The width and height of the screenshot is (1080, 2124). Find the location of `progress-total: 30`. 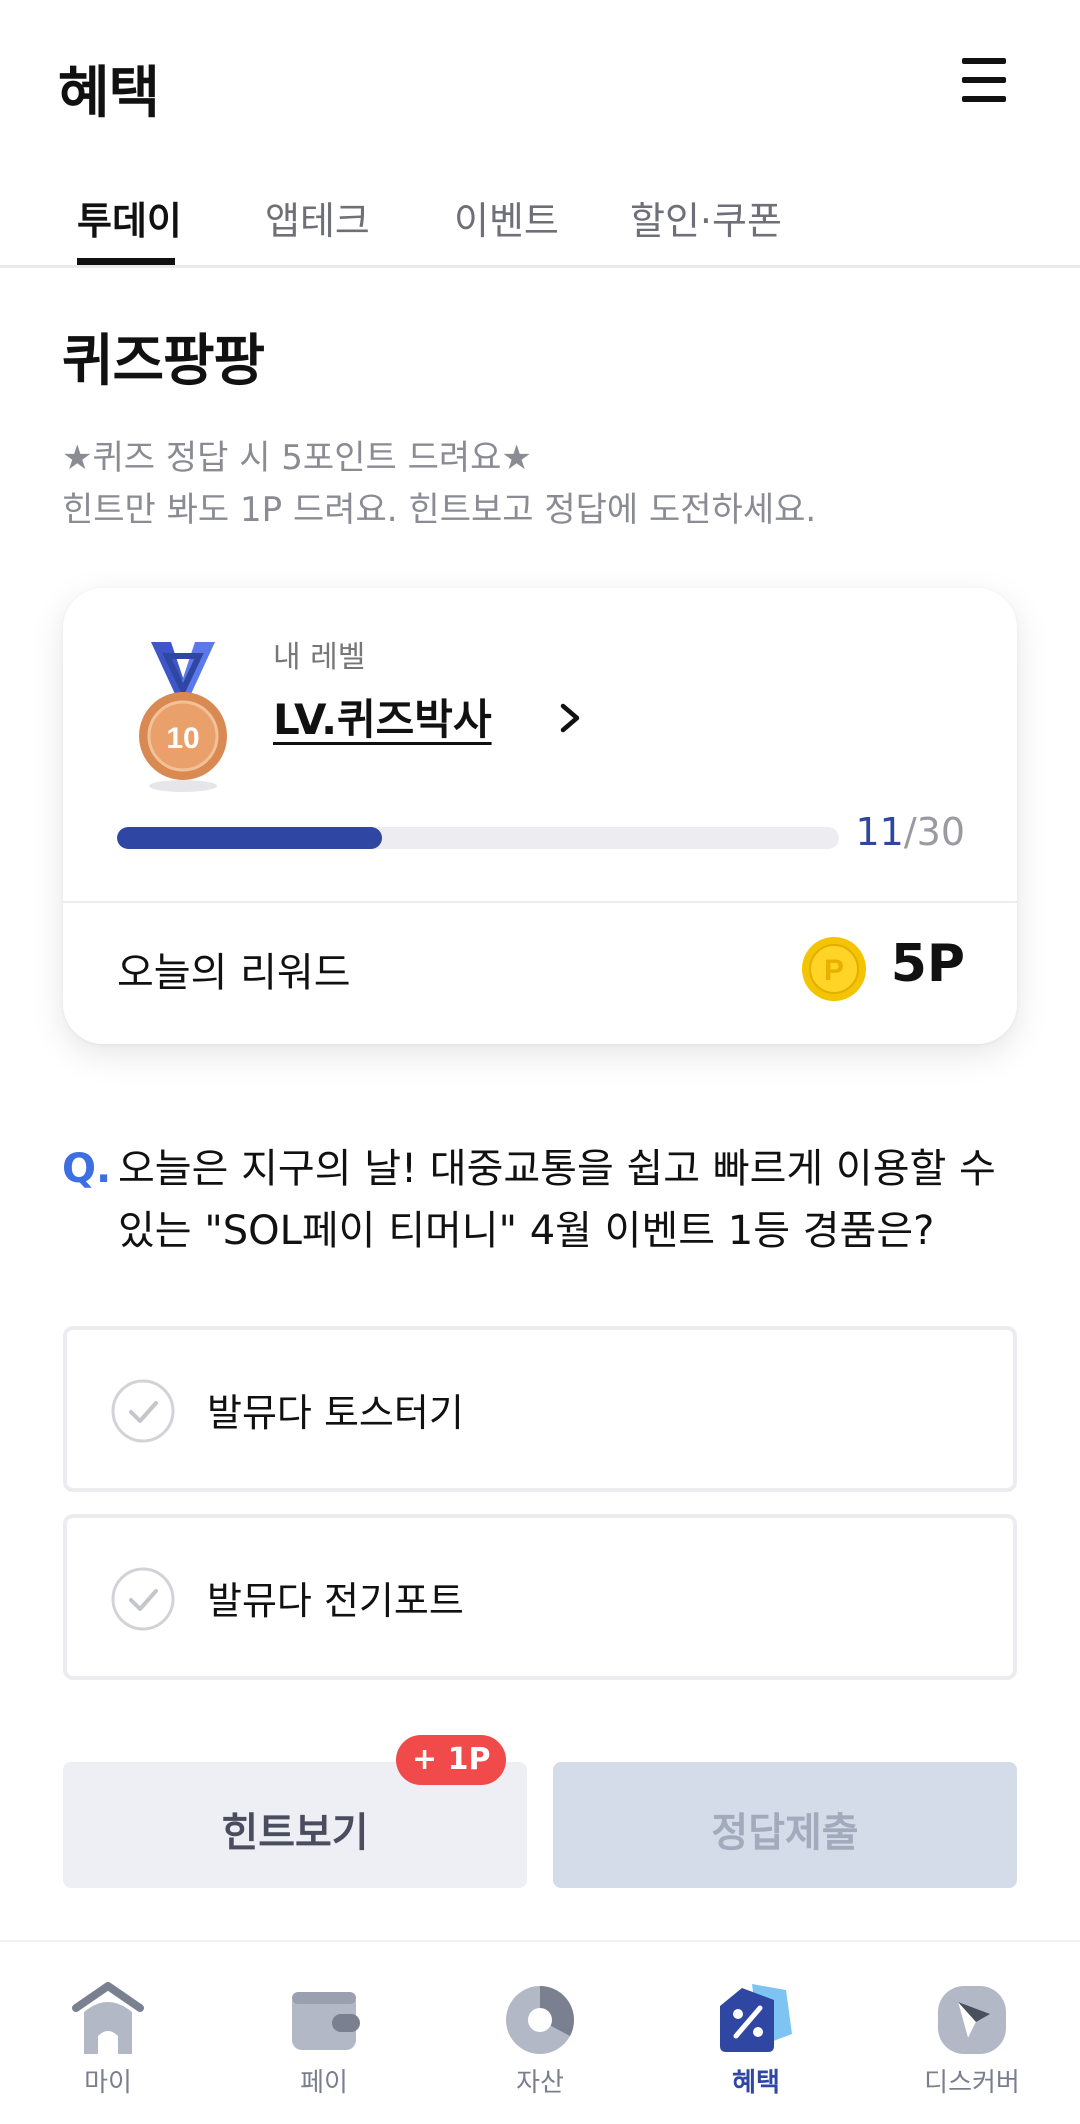

progress-total: 30 is located at coordinates (940, 832).